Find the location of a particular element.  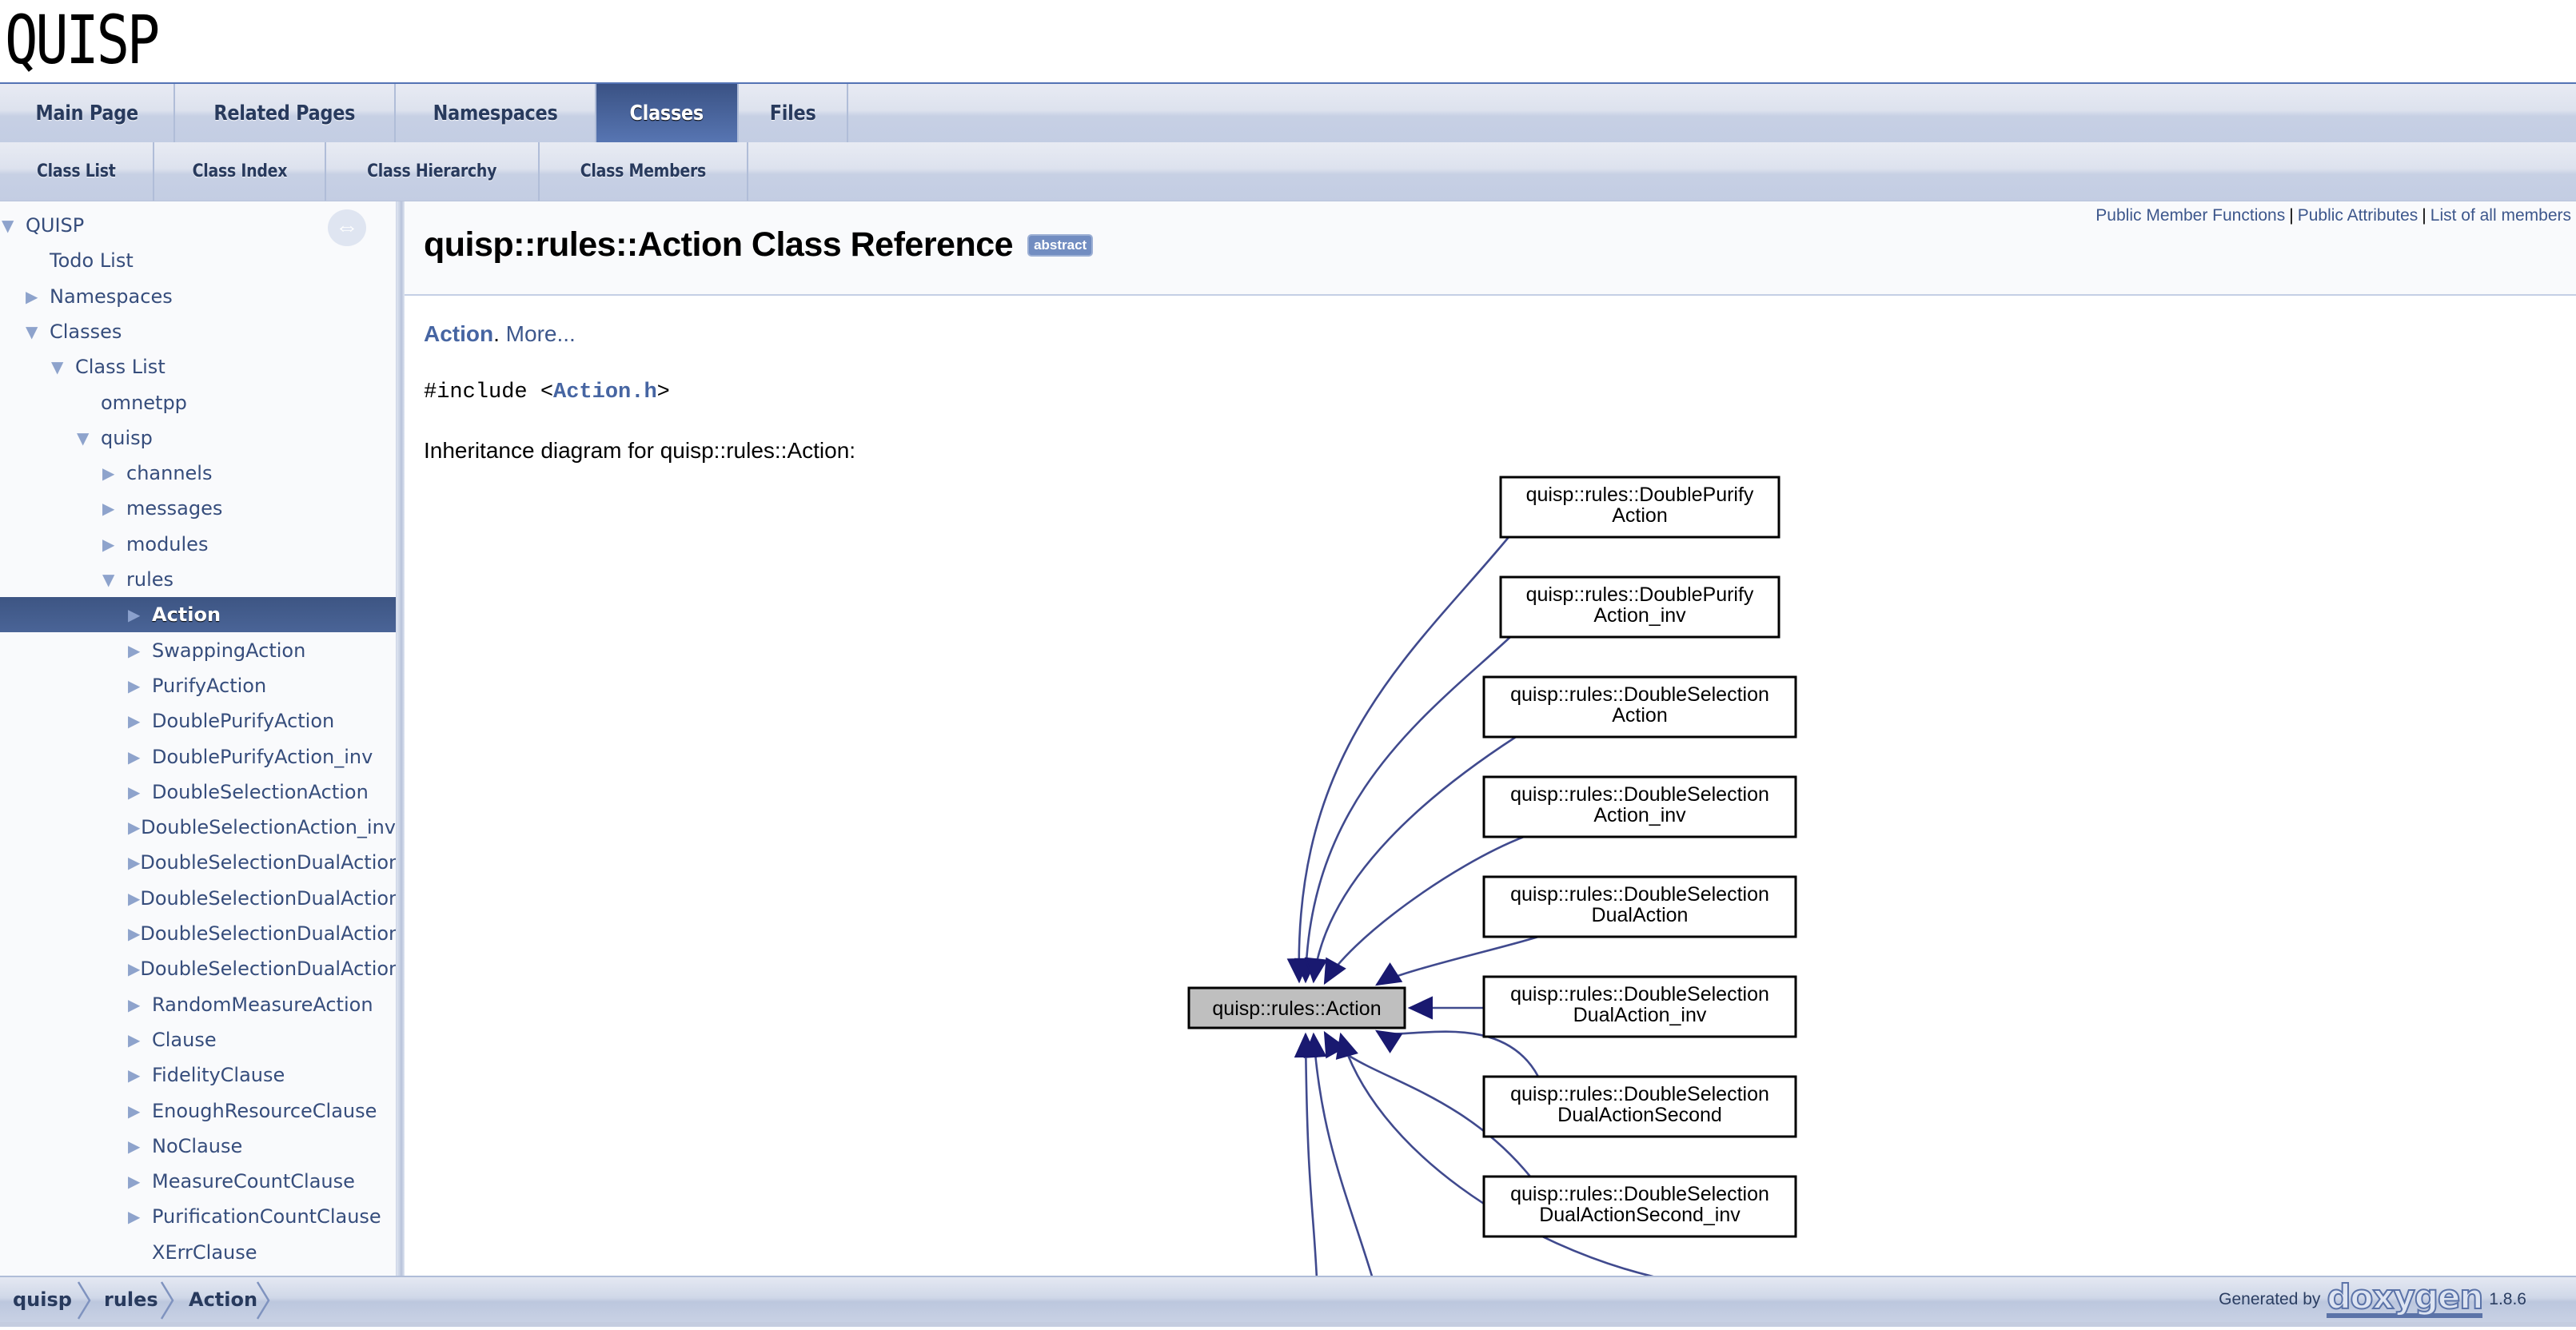

tree-item-doubleselectionaction_inv: ▶ DoubleSelectionAction_inv is located at coordinates (198, 827).